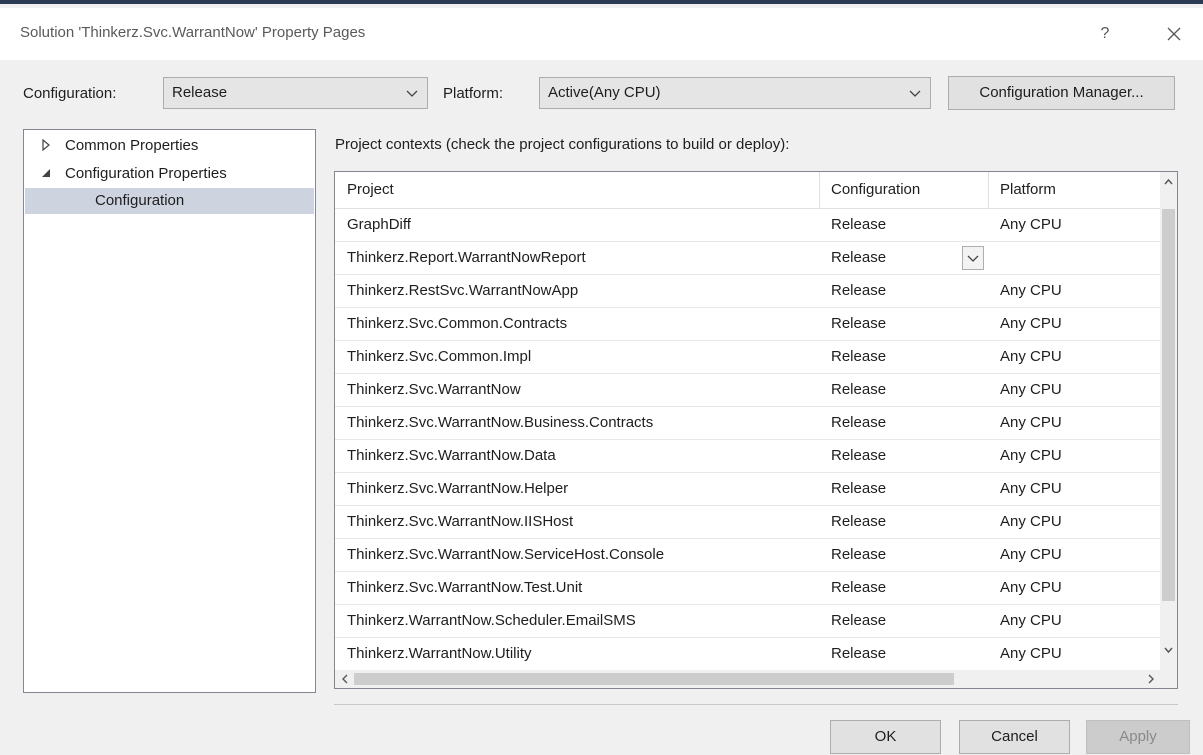  I want to click on scroll-up-icon, so click(1168, 182).